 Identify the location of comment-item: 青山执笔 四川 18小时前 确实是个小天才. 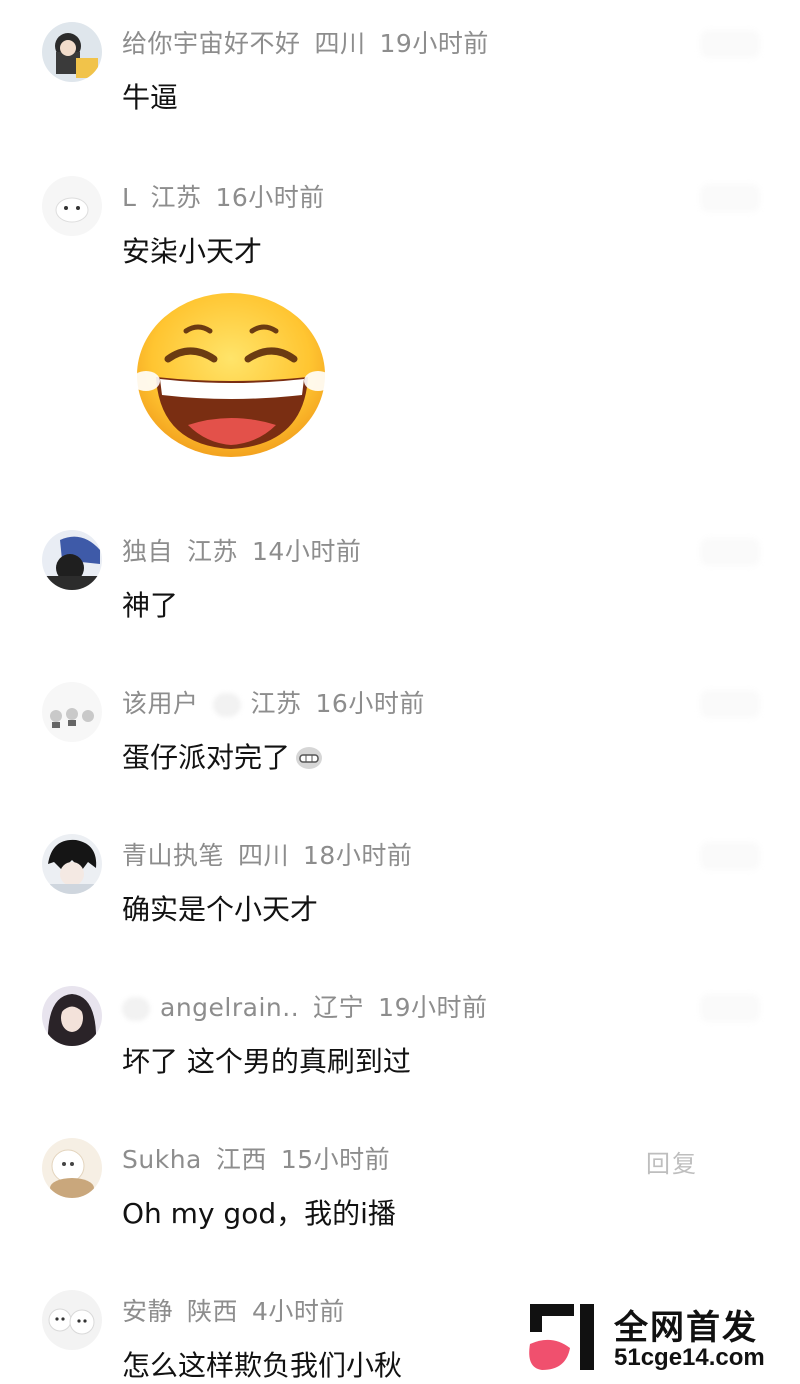
(400, 887).